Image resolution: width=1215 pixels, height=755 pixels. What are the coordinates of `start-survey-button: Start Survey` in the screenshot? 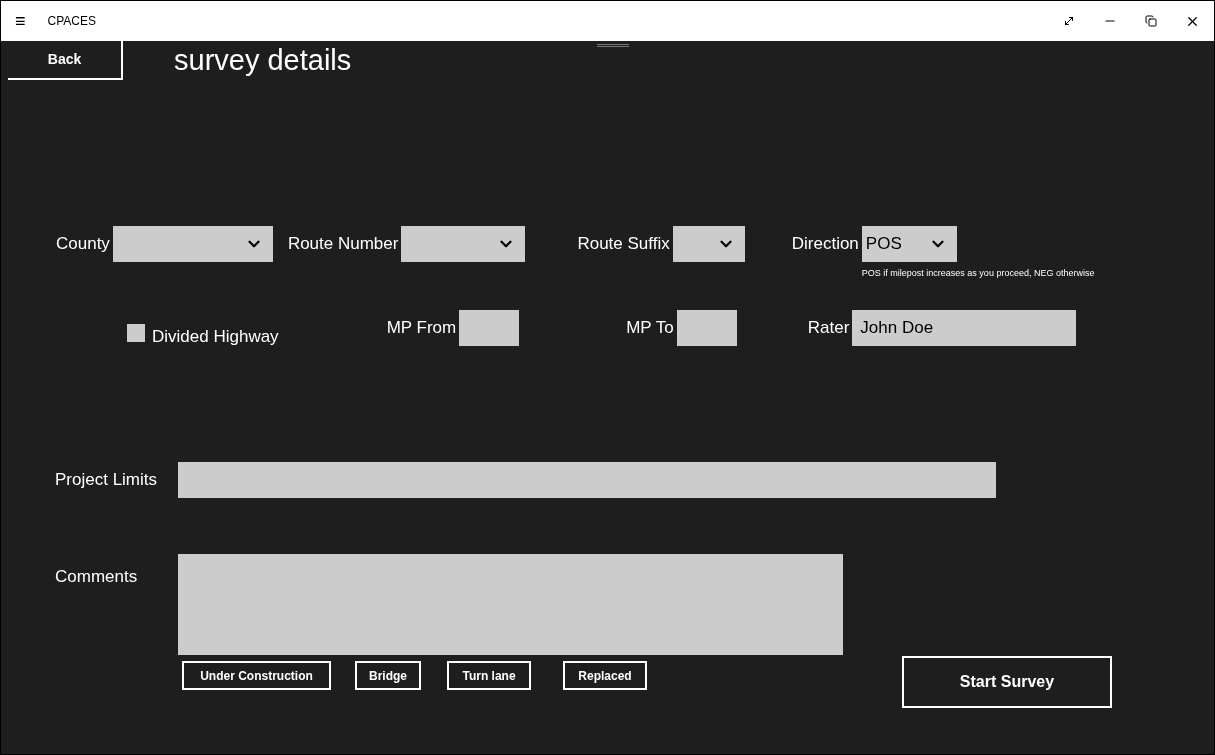 It's located at (1007, 682).